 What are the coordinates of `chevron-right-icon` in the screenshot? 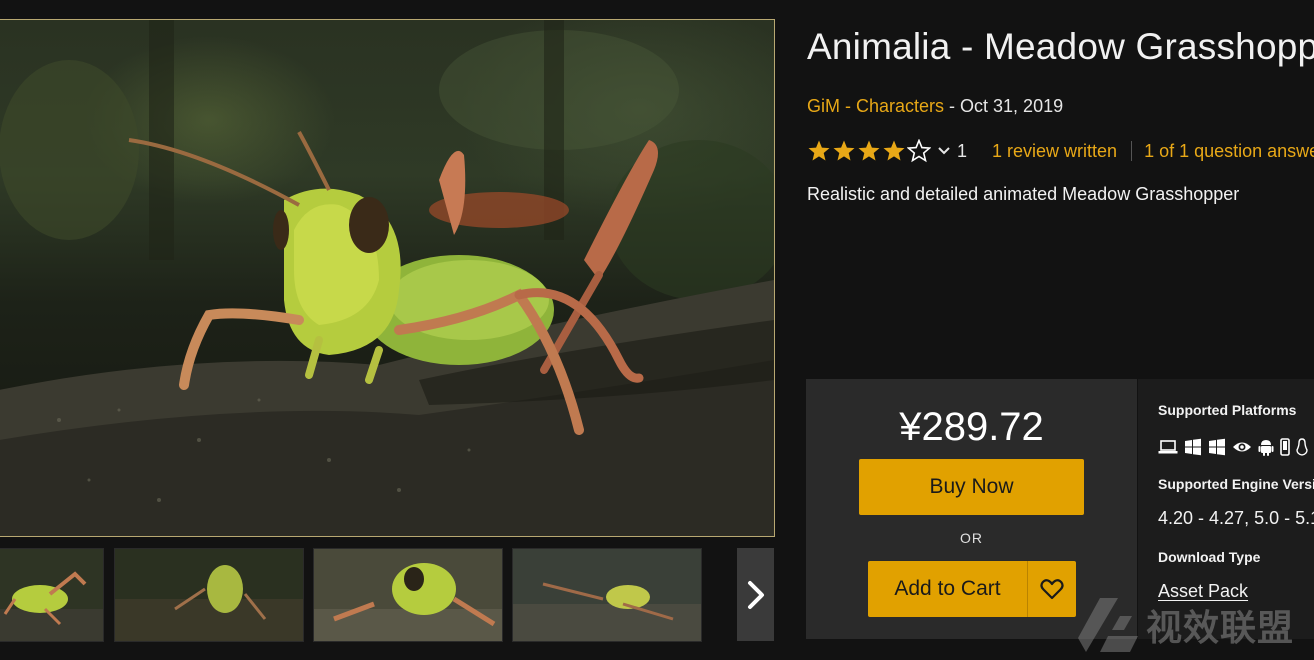 It's located at (755, 594).